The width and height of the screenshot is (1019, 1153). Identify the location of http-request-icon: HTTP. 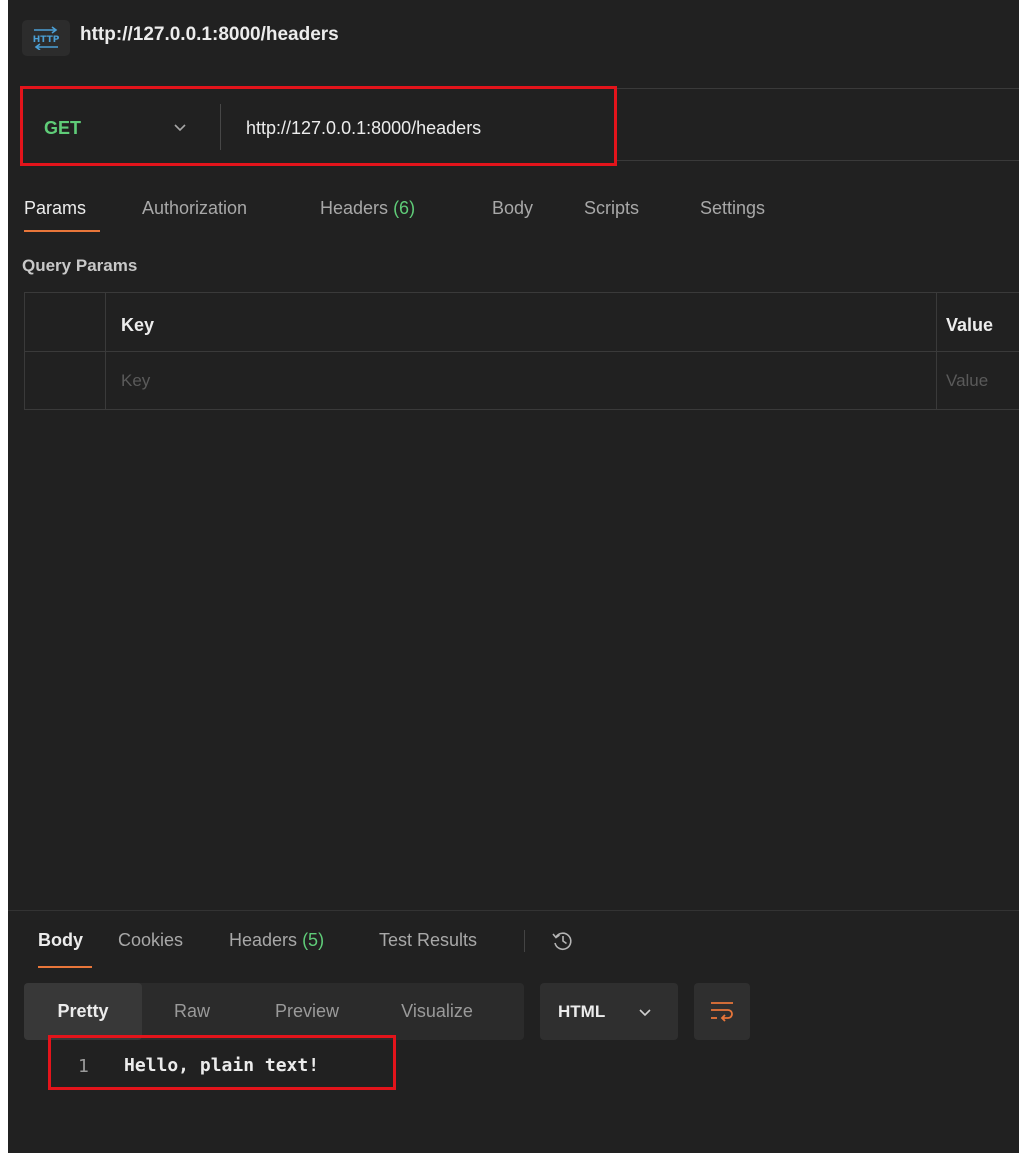
(46, 38).